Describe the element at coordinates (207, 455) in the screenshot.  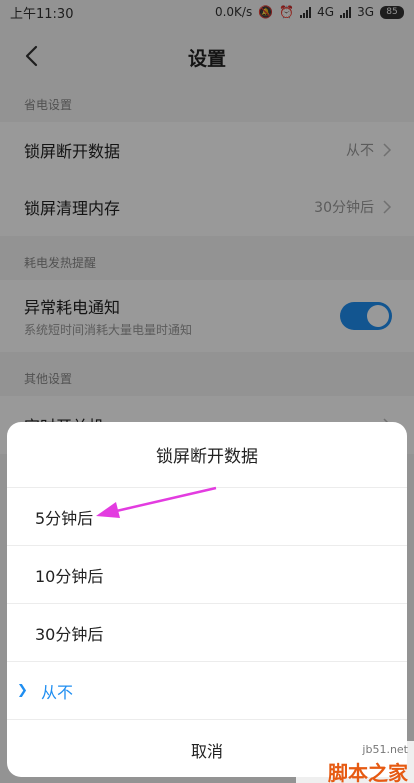
I see `dialog-title: 锁屏断开数据` at that location.